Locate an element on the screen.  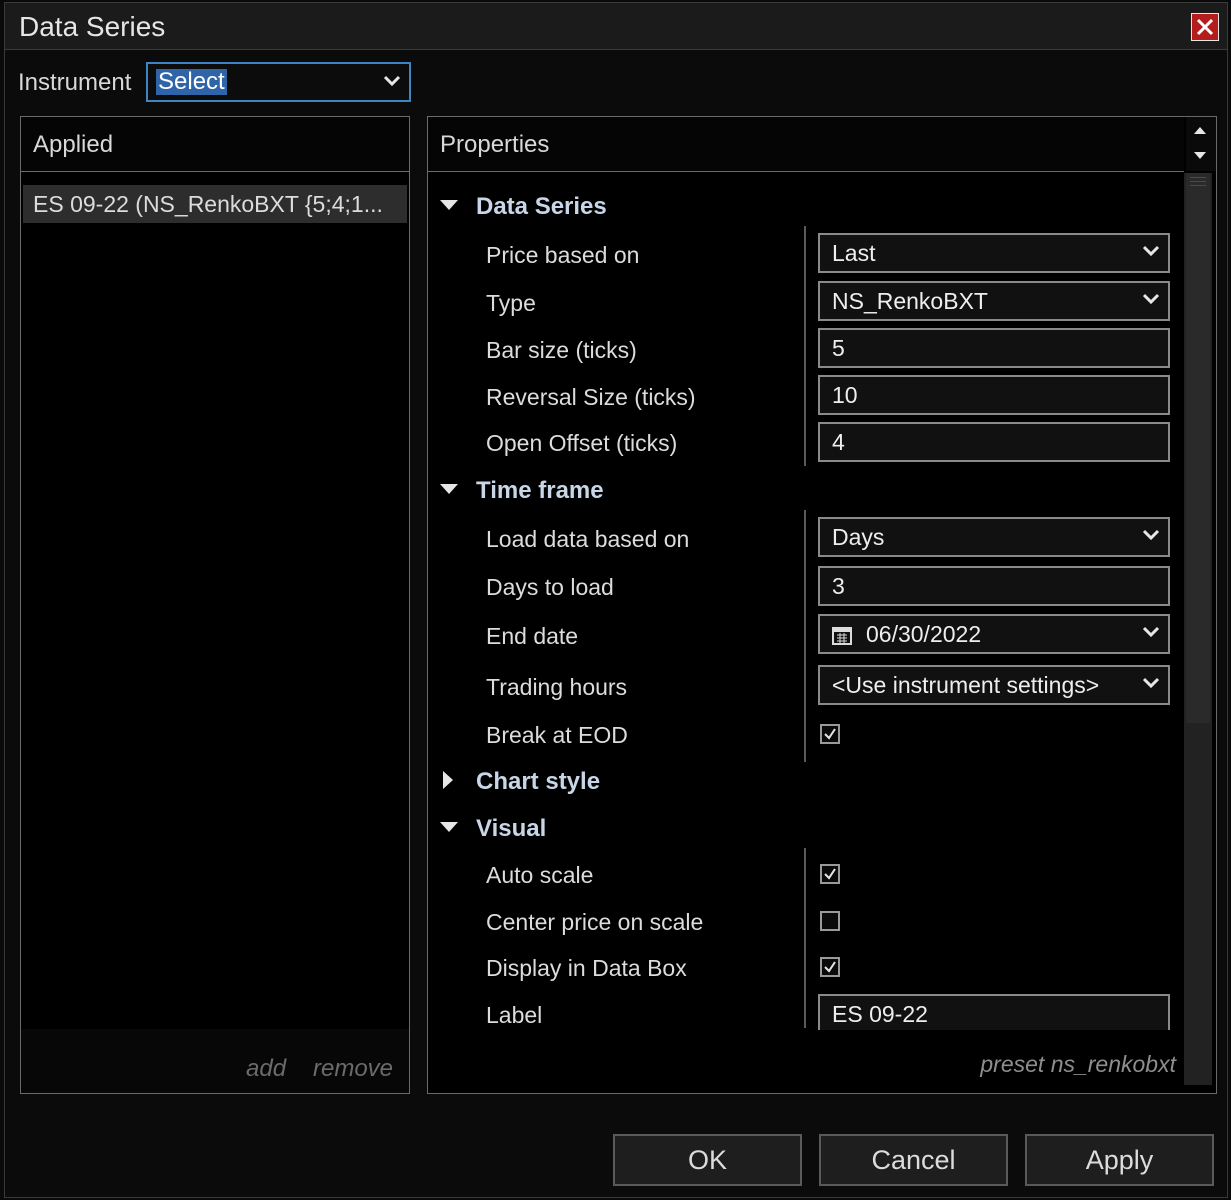
properties-header: Properties is located at coordinates (806, 144).